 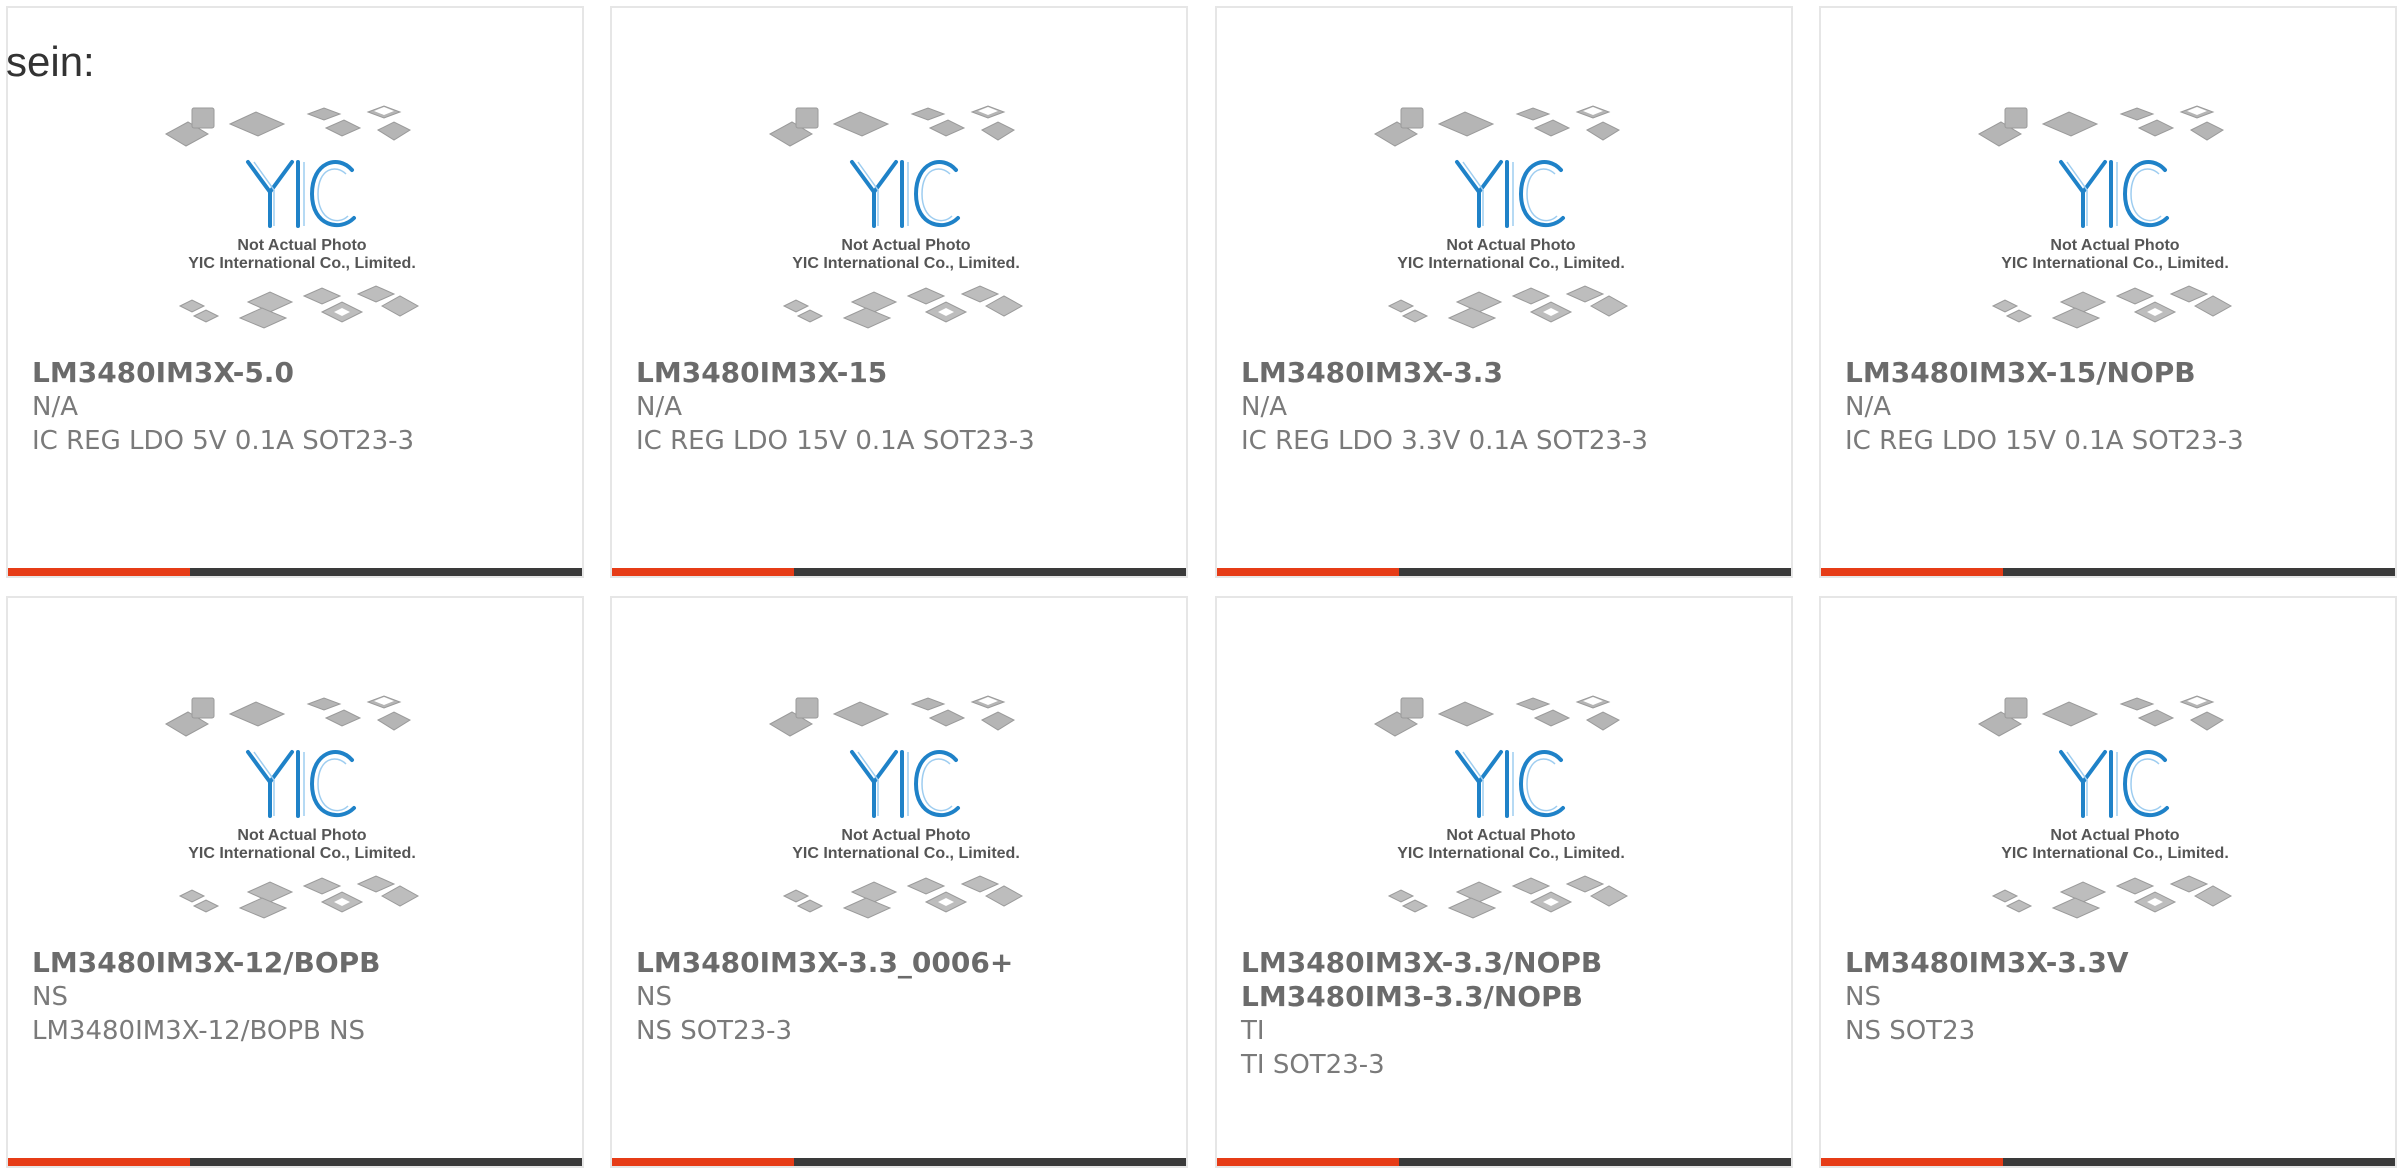 I want to click on manufacturer-label: TI, so click(x=1253, y=1031).